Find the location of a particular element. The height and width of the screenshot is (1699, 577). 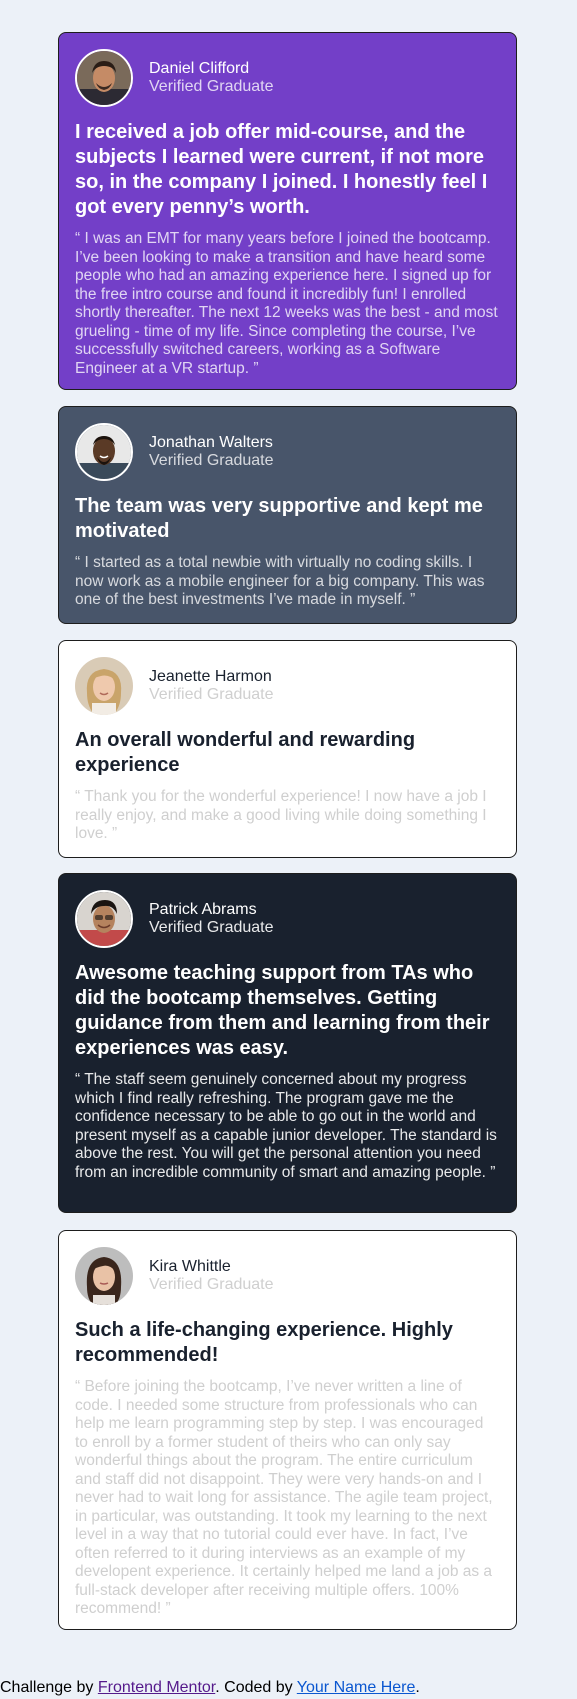

author-meta: Patrick Abrams Verified Graduate is located at coordinates (211, 919).